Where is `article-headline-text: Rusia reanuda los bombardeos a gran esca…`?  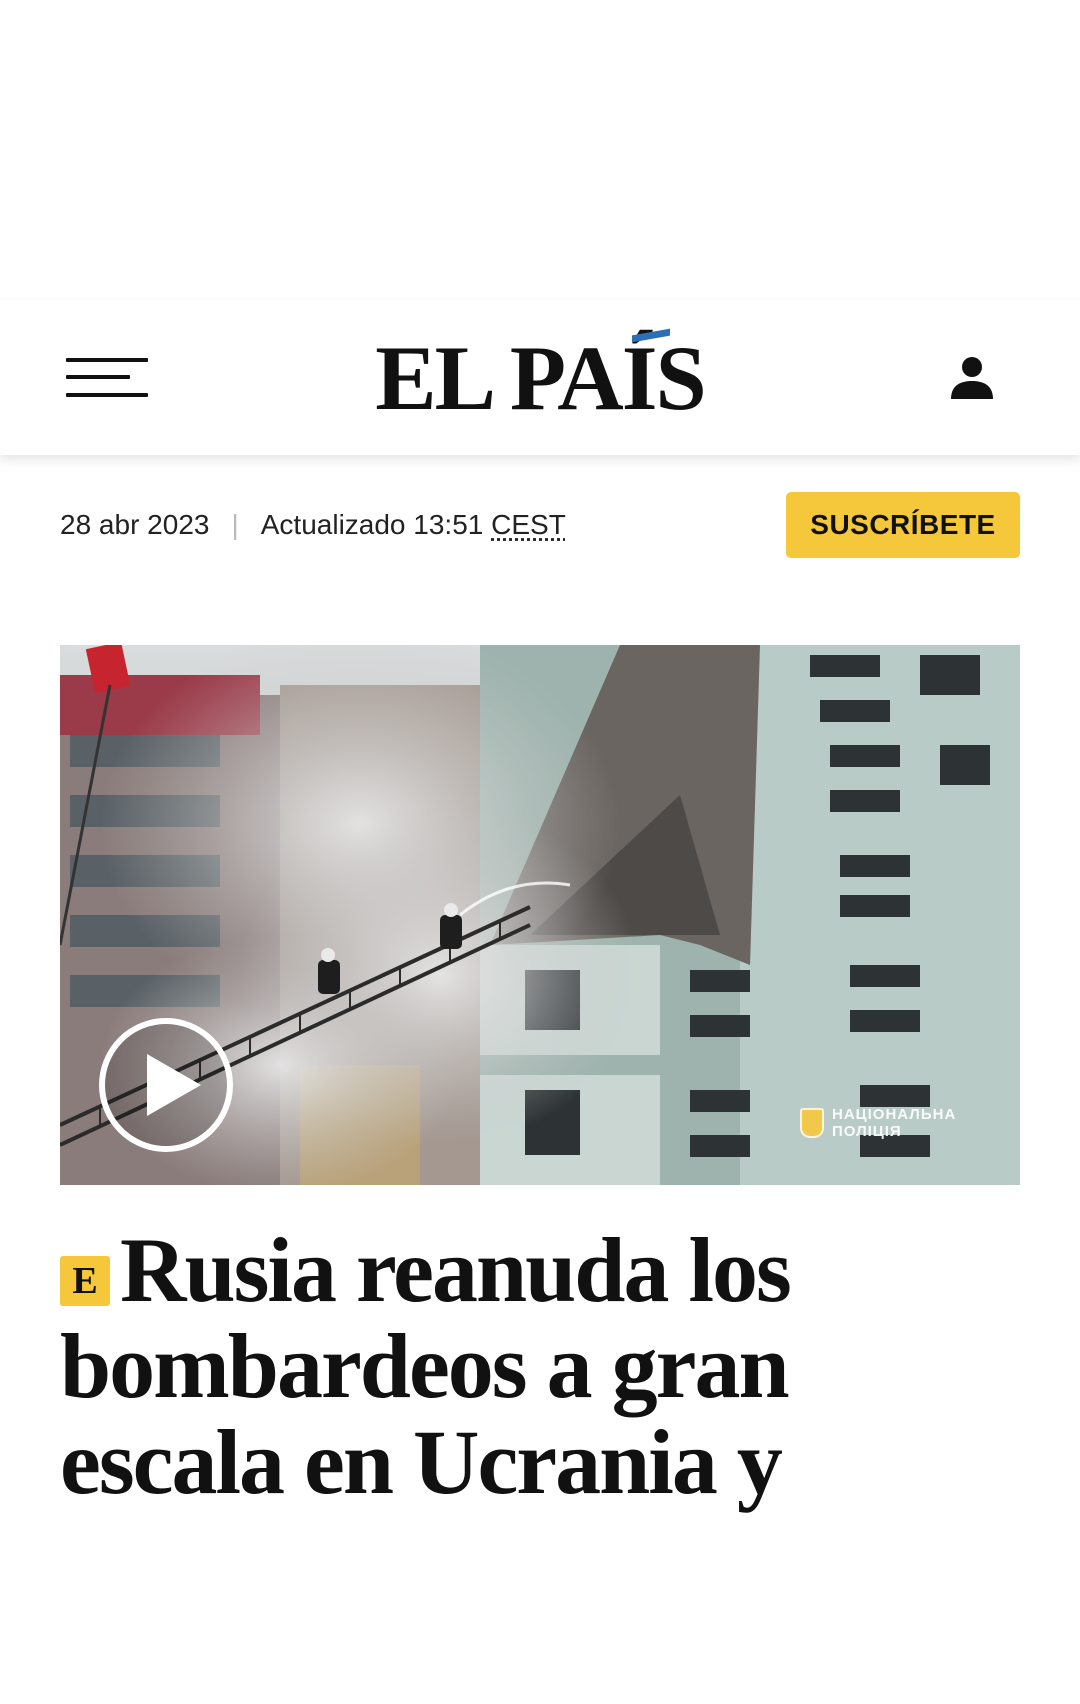
article-headline-text: Rusia reanuda los bombardeos a gran esca… is located at coordinates (426, 1366).